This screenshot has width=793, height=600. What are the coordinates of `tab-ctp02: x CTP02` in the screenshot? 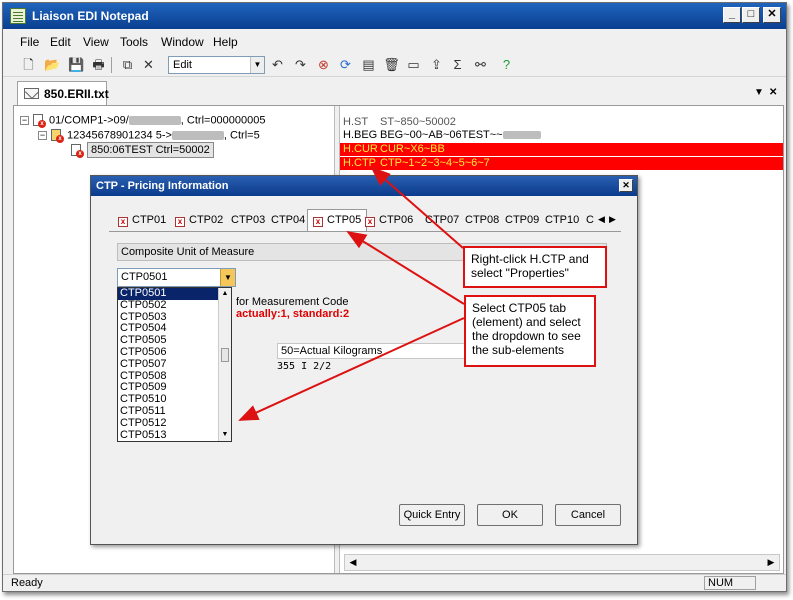 It's located at (199, 221).